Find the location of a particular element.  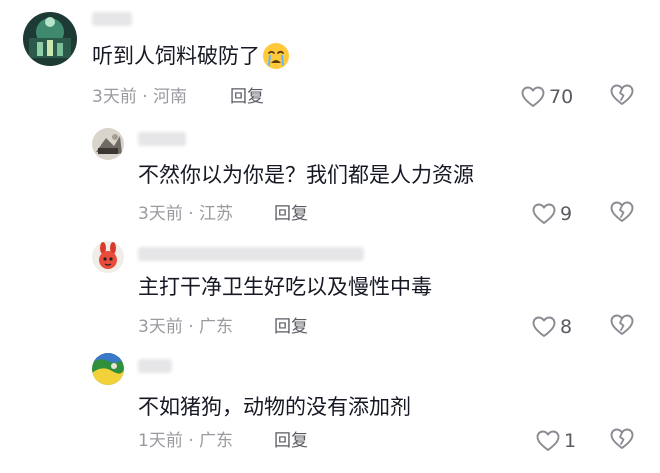

comment-text: 听到人饲料破防了 is located at coordinates (191, 56).